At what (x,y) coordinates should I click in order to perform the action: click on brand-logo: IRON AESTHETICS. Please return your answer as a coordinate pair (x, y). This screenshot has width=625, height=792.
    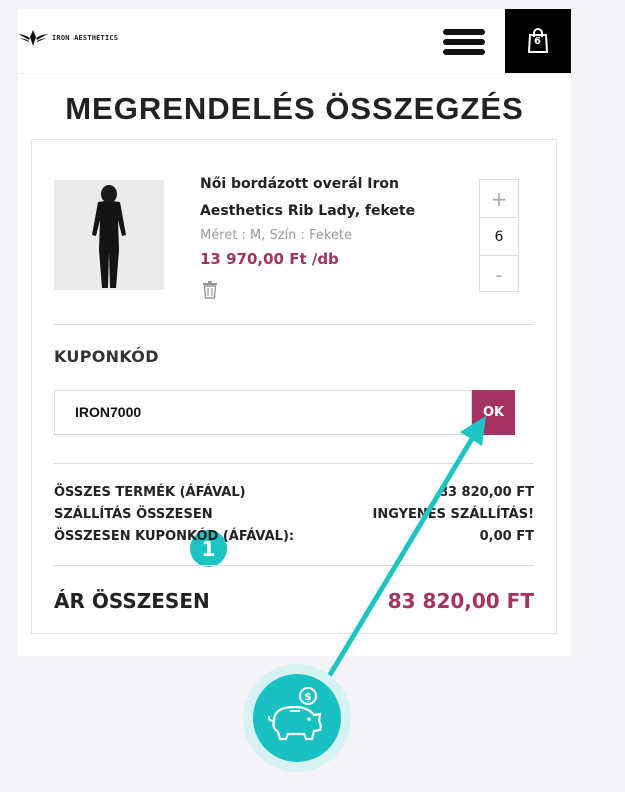
    Looking at the image, I should click on (68, 38).